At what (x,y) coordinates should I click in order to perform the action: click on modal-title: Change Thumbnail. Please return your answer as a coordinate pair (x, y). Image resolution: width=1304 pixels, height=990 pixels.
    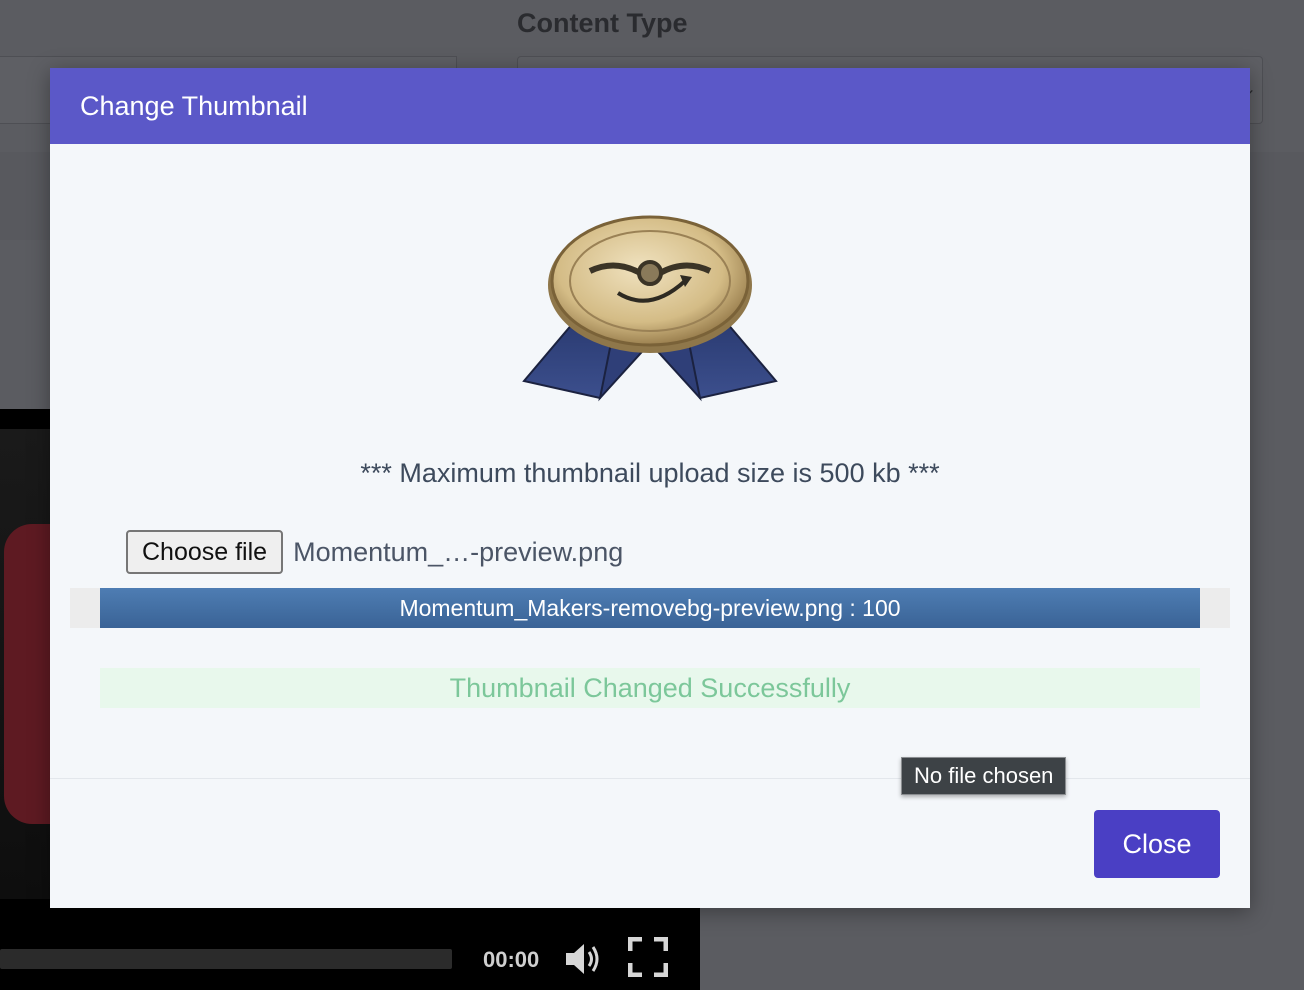
    Looking at the image, I should click on (194, 105).